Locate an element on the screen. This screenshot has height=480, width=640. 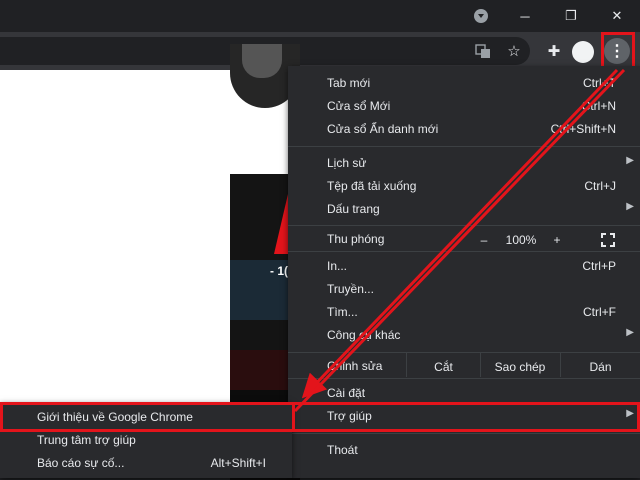
menu-label: Dấu trang is located at coordinates (353, 209).